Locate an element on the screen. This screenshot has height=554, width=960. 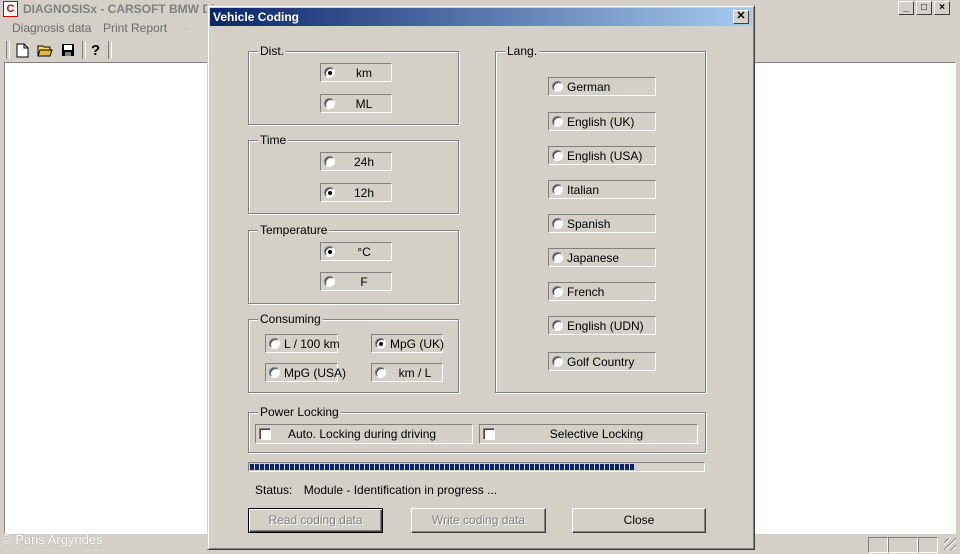
group-legend: Power Locking is located at coordinates (299, 412).